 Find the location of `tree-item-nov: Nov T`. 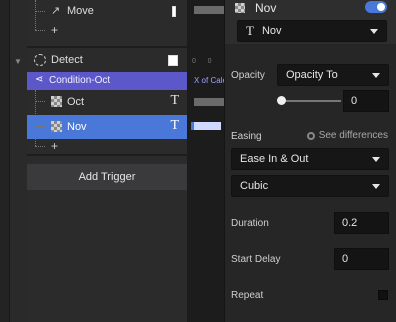

tree-item-nov: Nov T is located at coordinates (107, 127).